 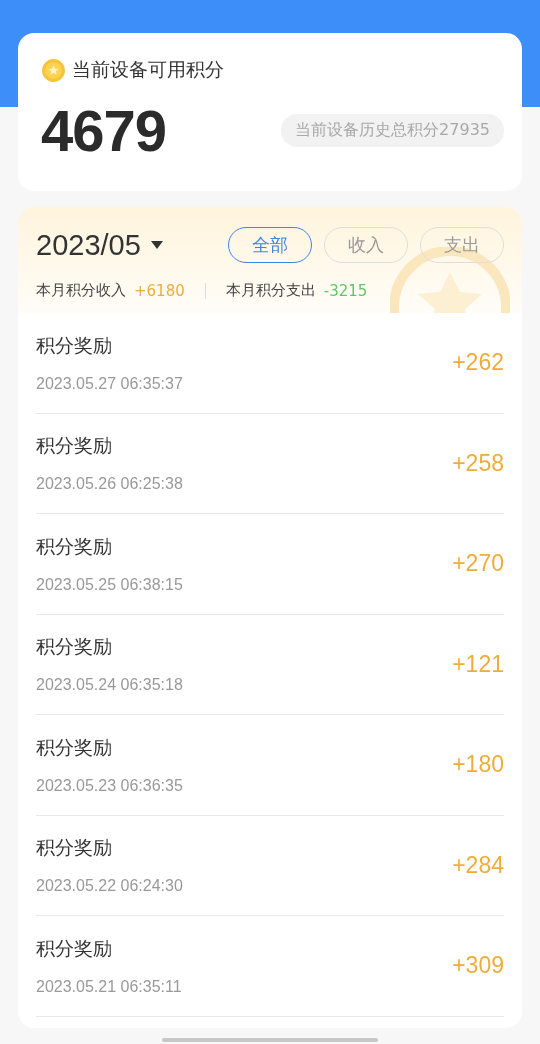 I want to click on record-time: 2023.05.24 06:35:18, so click(x=109, y=685).